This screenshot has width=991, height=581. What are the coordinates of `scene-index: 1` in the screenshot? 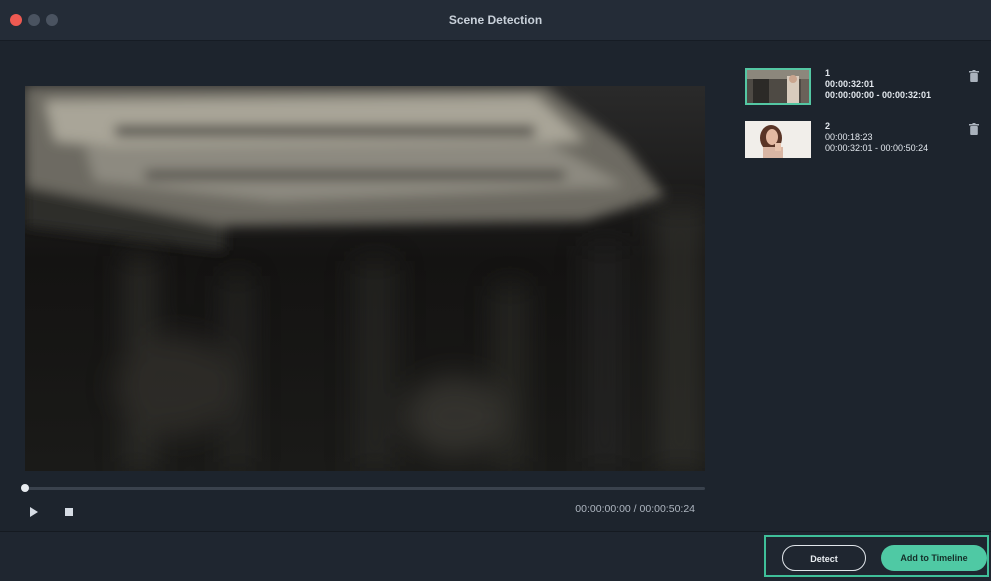 It's located at (828, 73).